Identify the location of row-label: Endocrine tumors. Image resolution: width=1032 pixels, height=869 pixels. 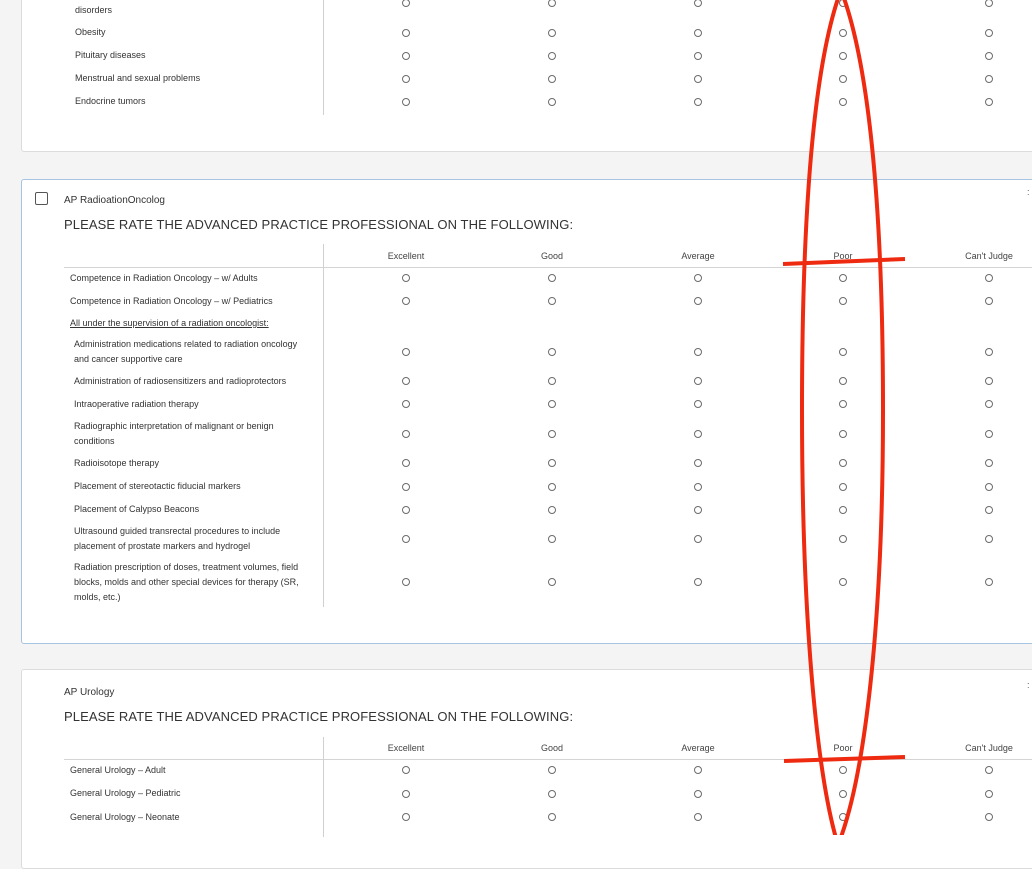
(110, 101).